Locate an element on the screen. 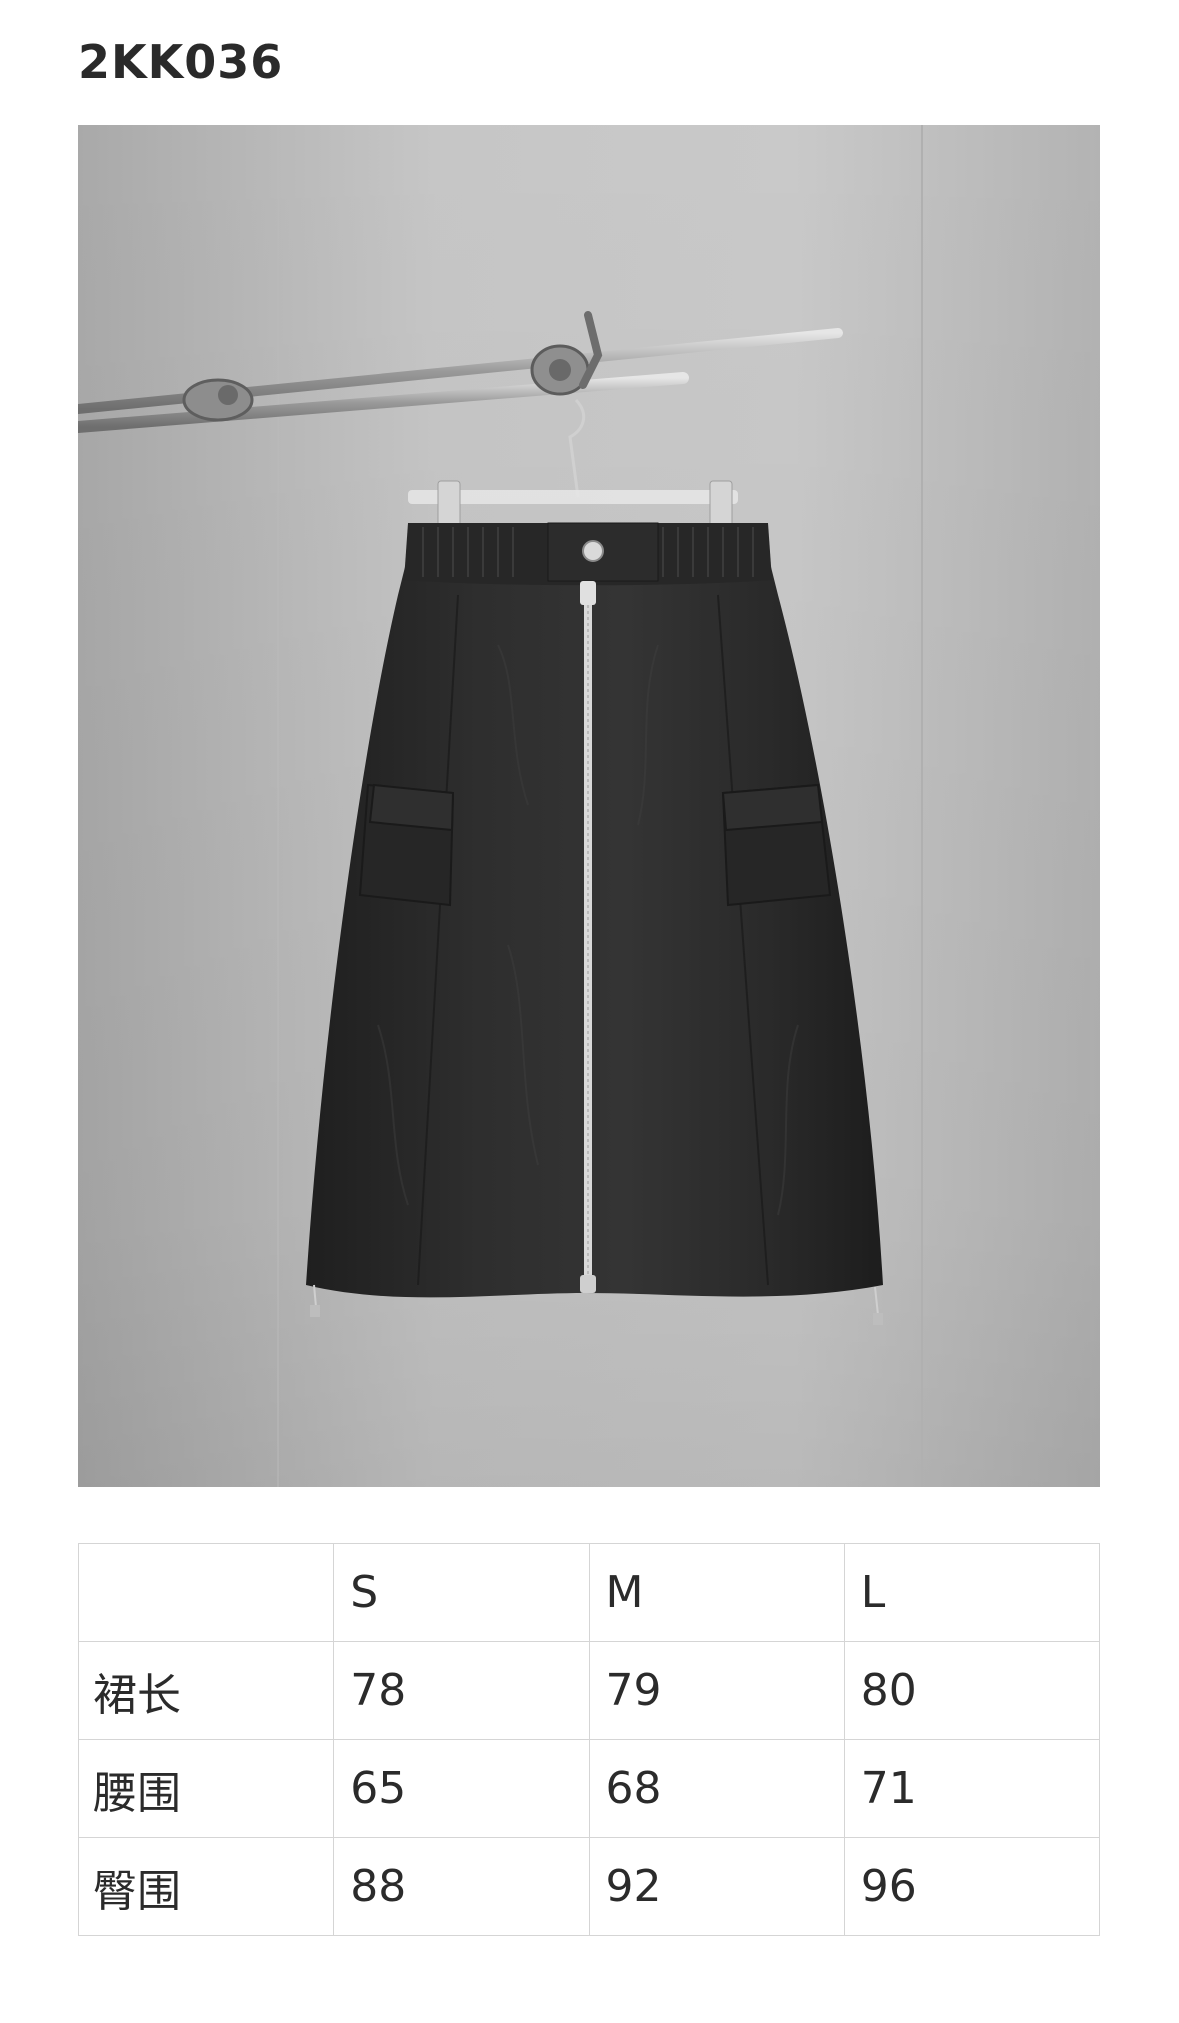  table-cell: 80 is located at coordinates (972, 1690).